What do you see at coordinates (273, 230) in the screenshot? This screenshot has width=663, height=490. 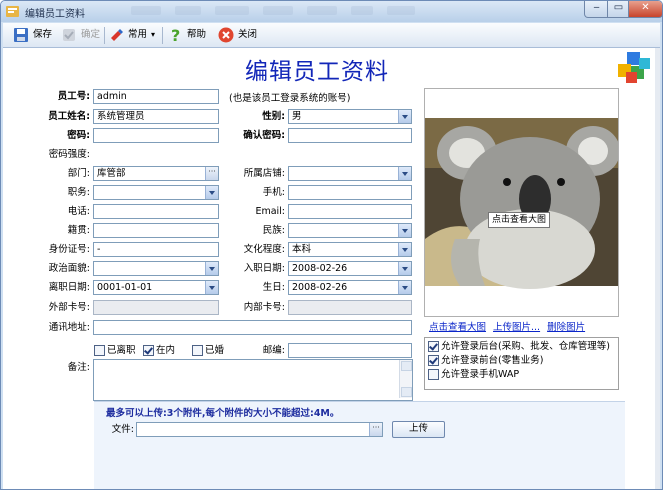 I see `ethnicity-label: 民族:` at bounding box center [273, 230].